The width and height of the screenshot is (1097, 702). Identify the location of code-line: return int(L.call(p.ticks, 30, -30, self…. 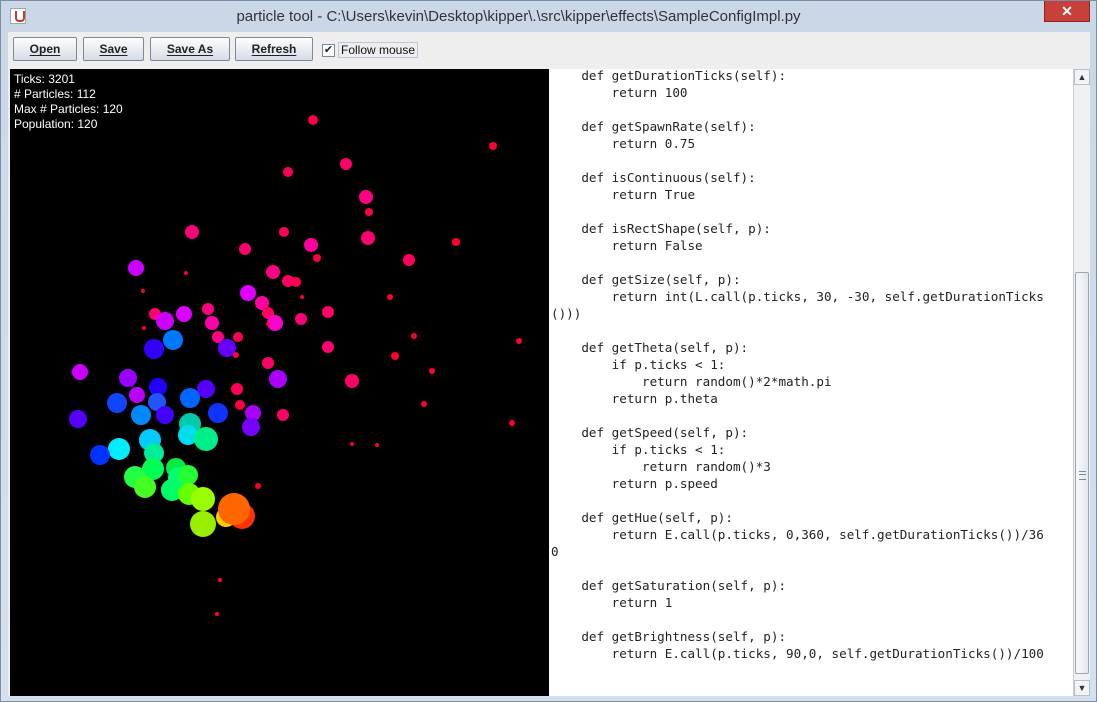
(797, 296).